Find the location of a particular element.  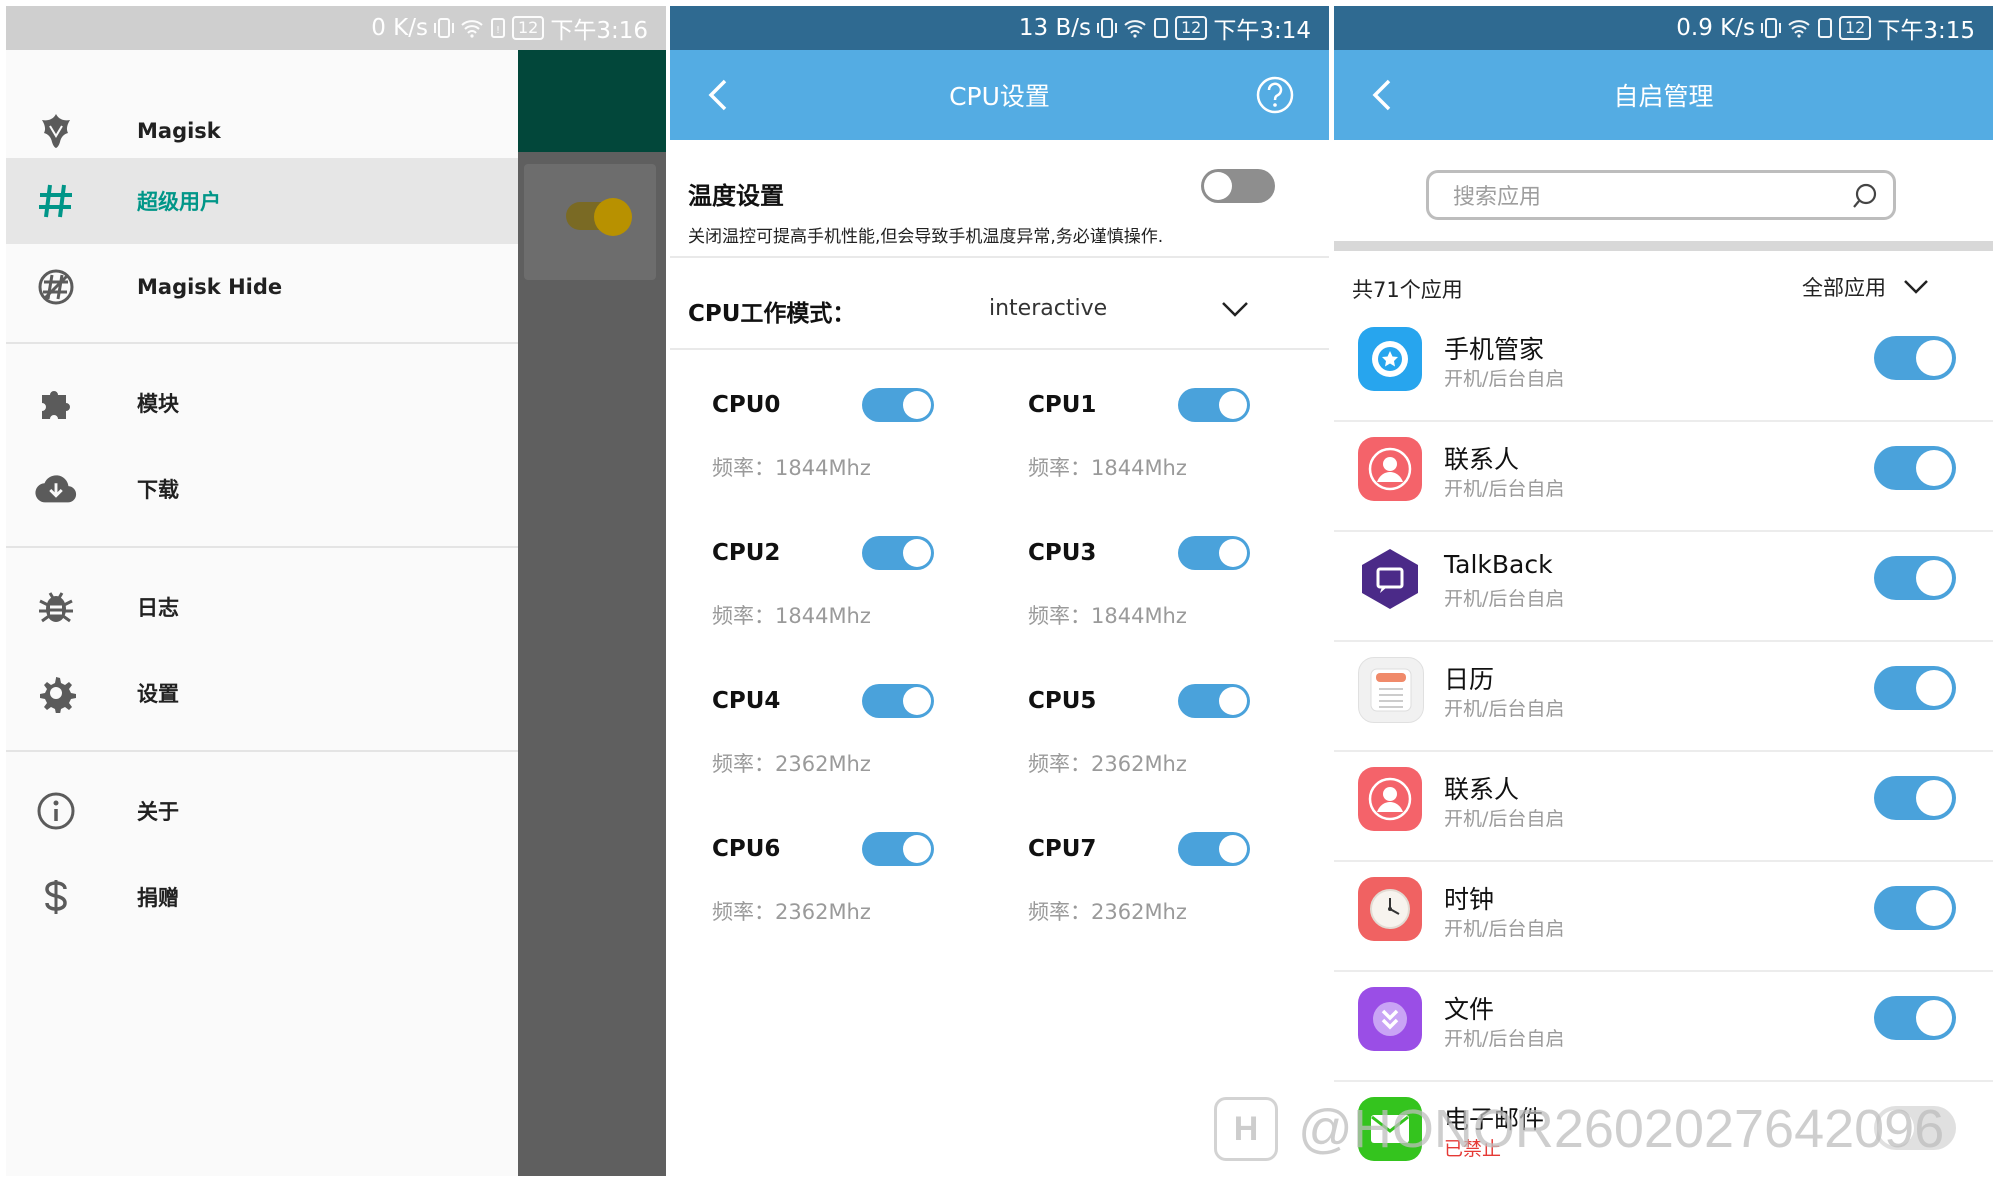

background-toggle-thumb is located at coordinates (613, 217).